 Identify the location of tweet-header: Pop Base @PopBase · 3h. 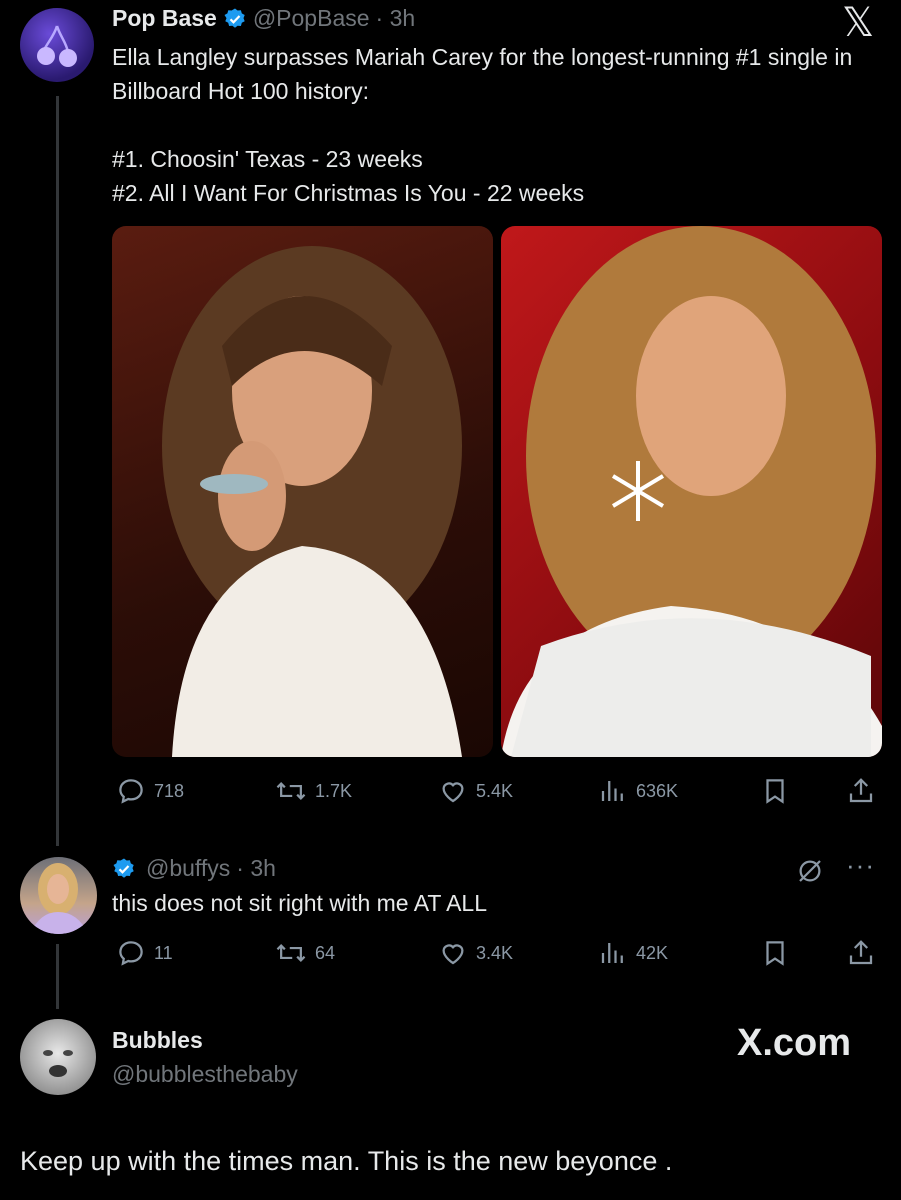
(263, 18).